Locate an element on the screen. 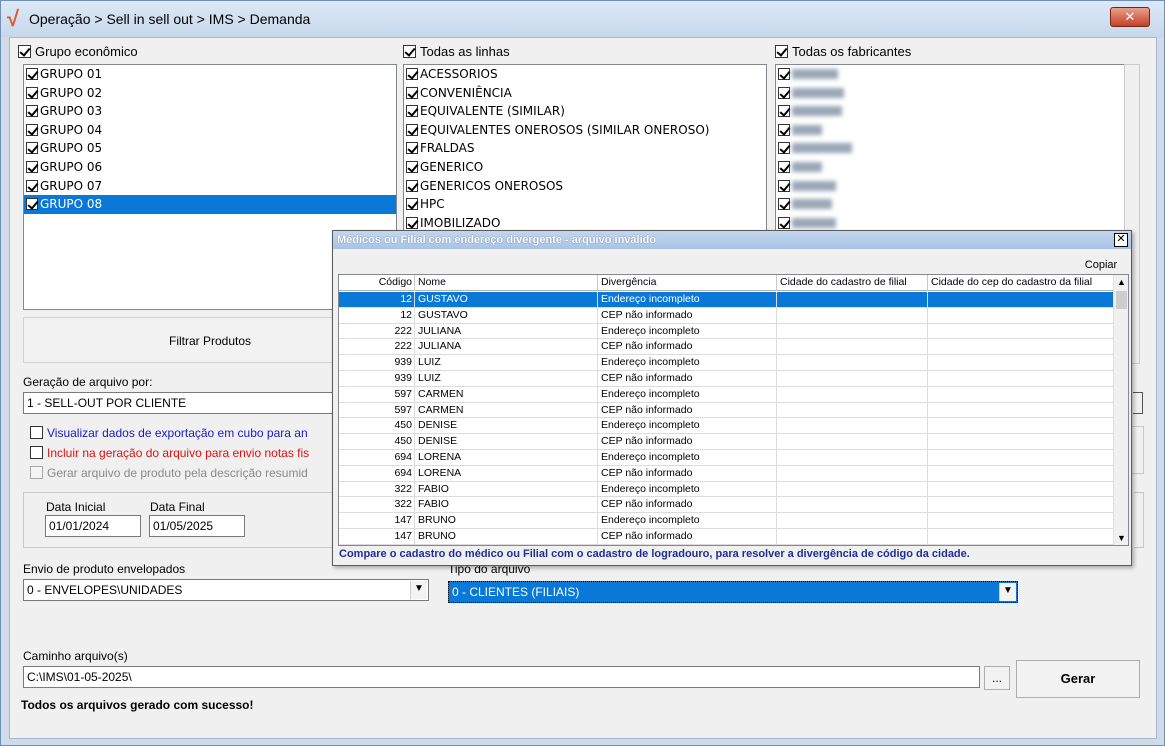 The width and height of the screenshot is (1165, 746). linha-list-item: GENERICO is located at coordinates (585, 167).